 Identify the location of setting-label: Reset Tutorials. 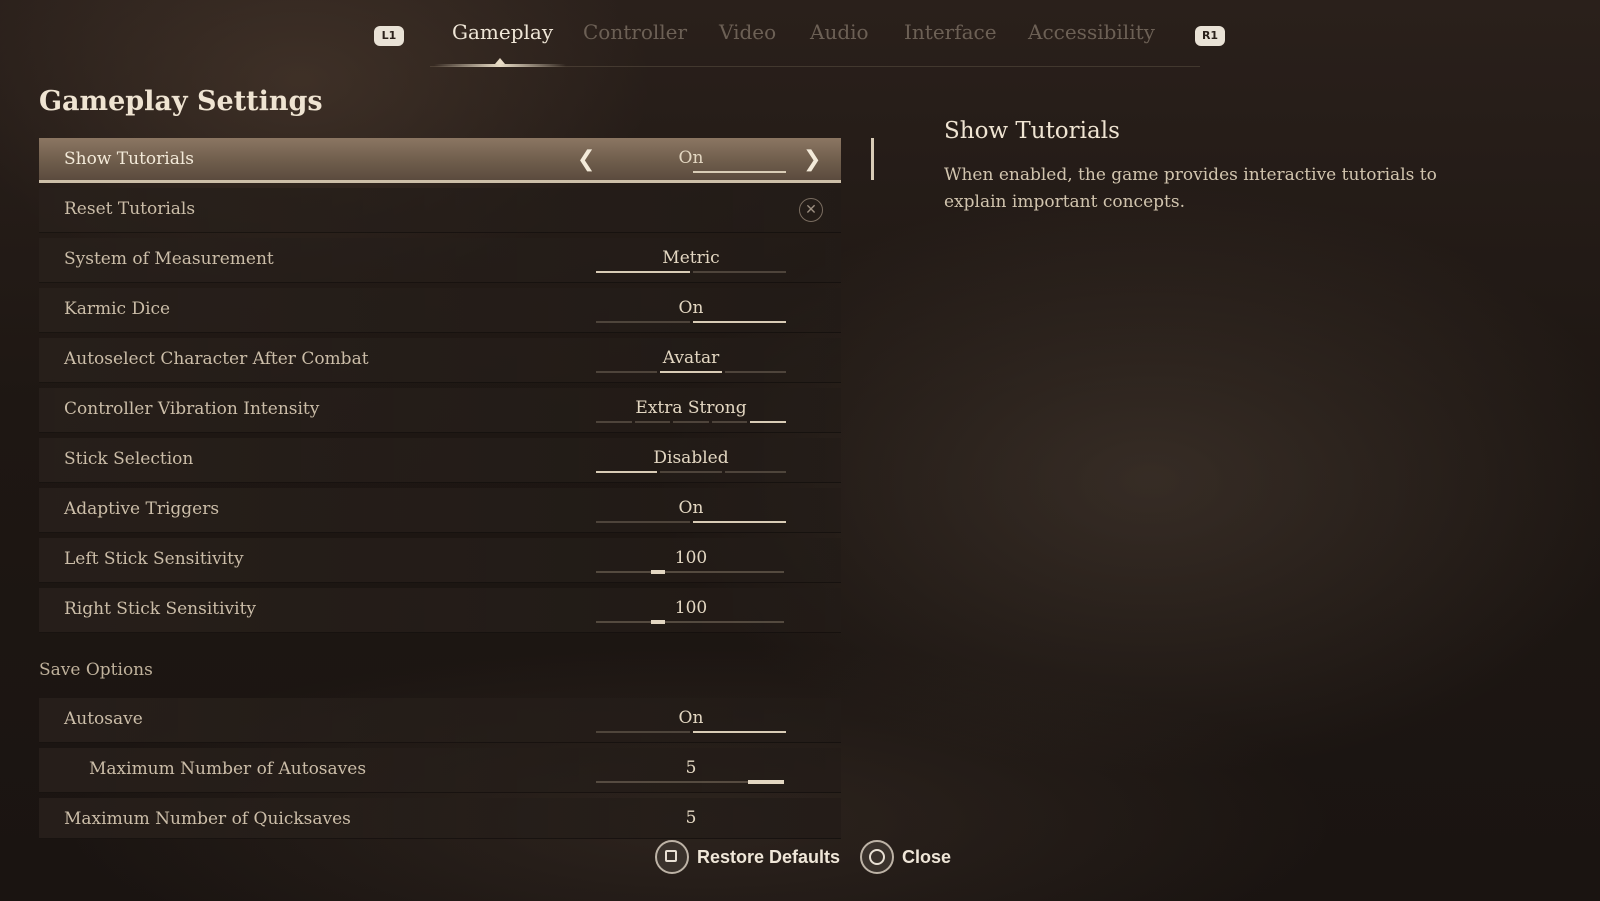
(130, 209).